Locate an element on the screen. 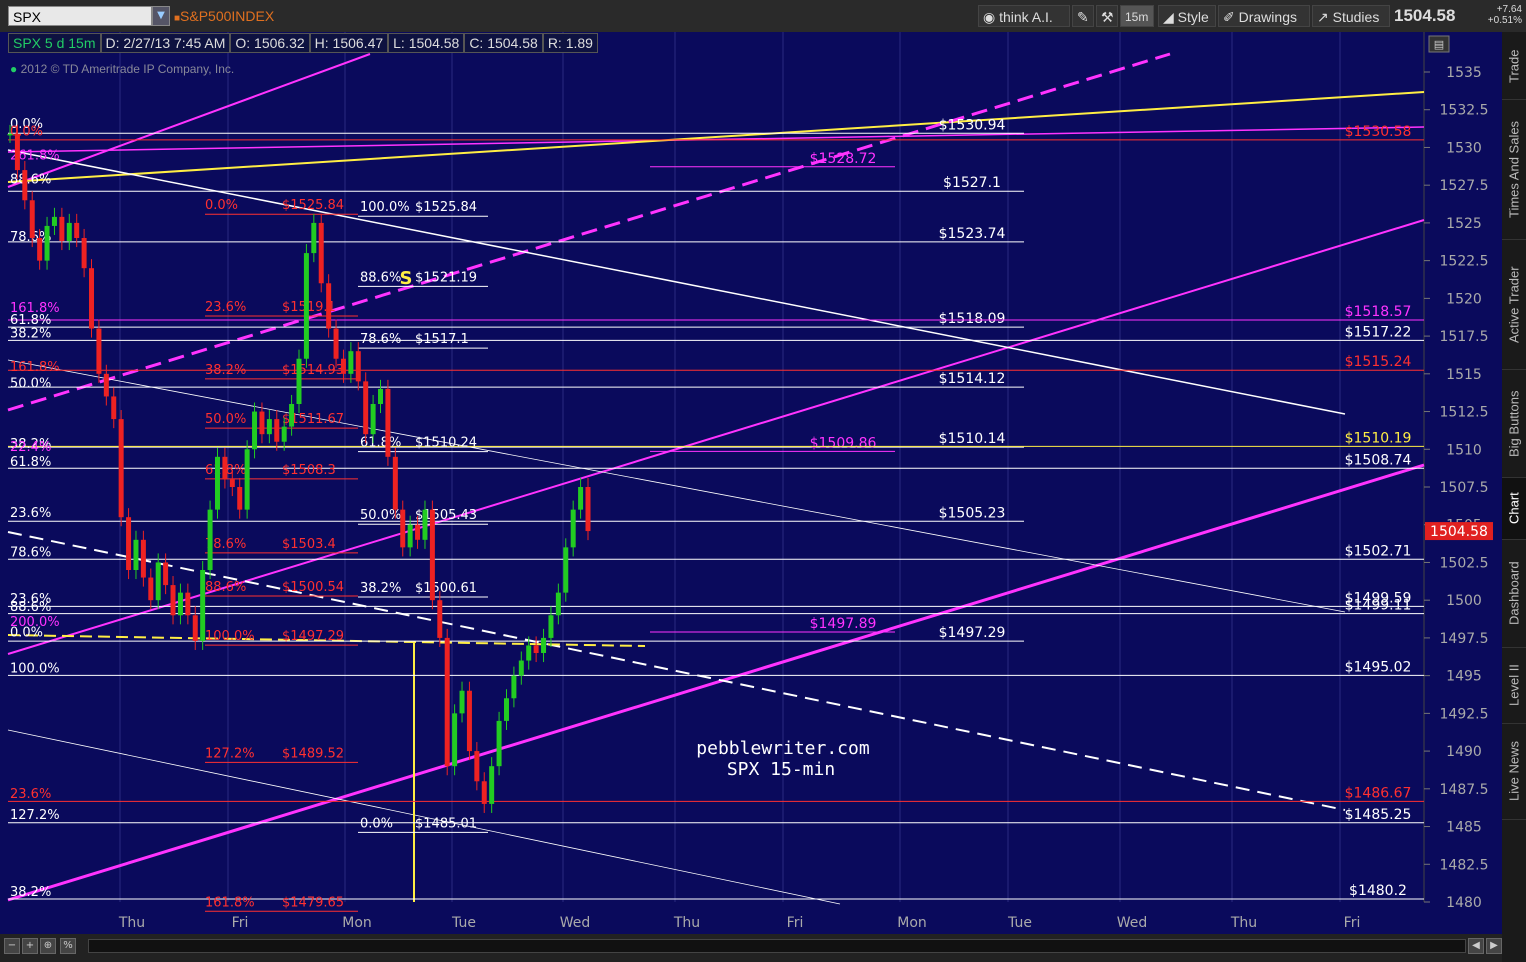 The width and height of the screenshot is (1526, 962). price-level-label: $1530.94 is located at coordinates (972, 125).